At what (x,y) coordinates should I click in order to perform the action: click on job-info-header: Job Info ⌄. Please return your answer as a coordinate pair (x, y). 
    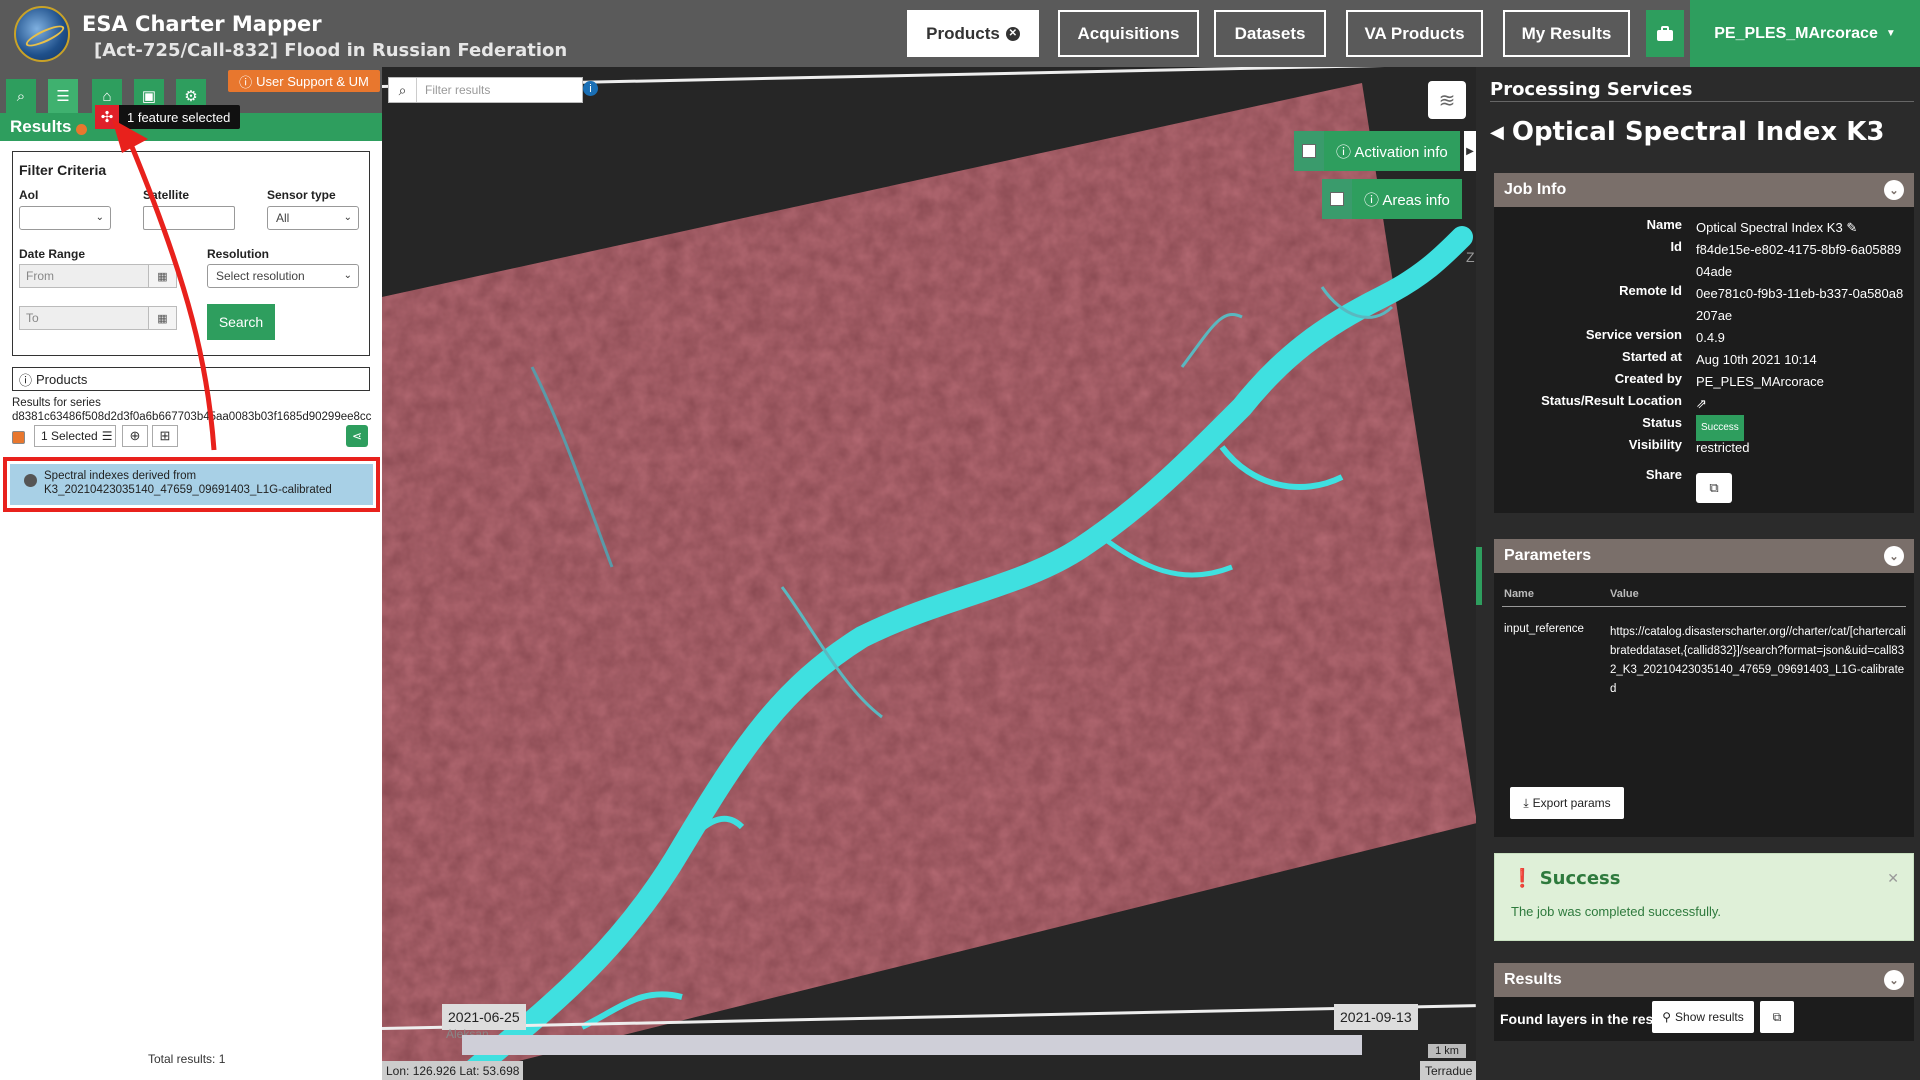
    Looking at the image, I should click on (1704, 190).